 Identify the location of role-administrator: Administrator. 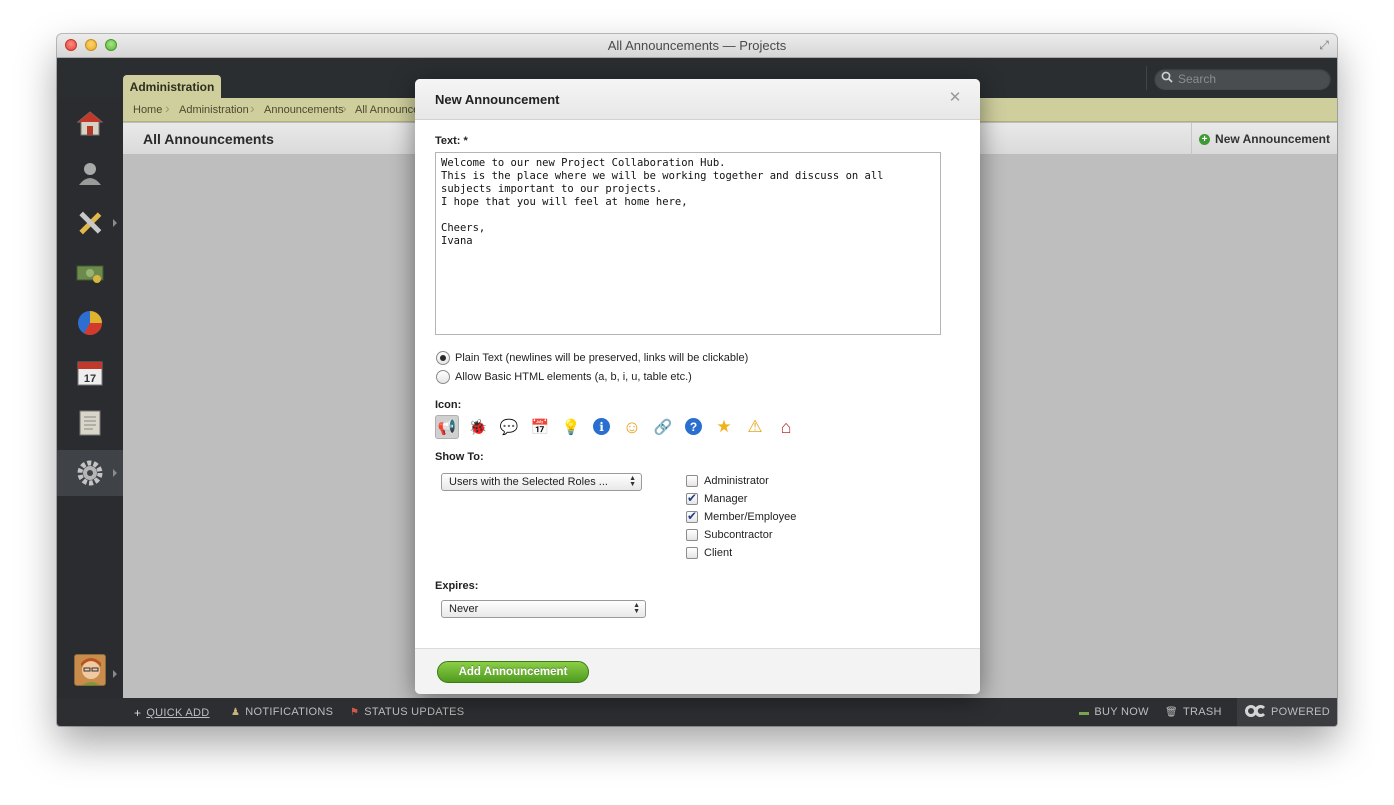
(727, 481).